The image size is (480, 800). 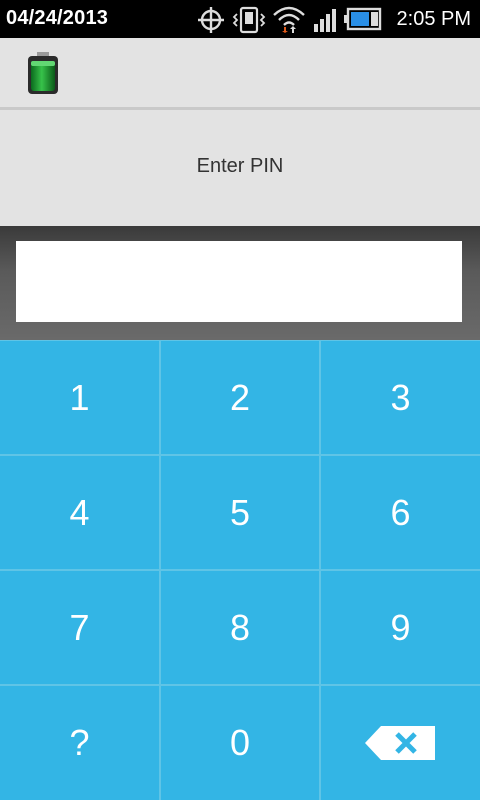 I want to click on status-bar: 04/24/2013 2:05 PM, so click(x=240, y=19).